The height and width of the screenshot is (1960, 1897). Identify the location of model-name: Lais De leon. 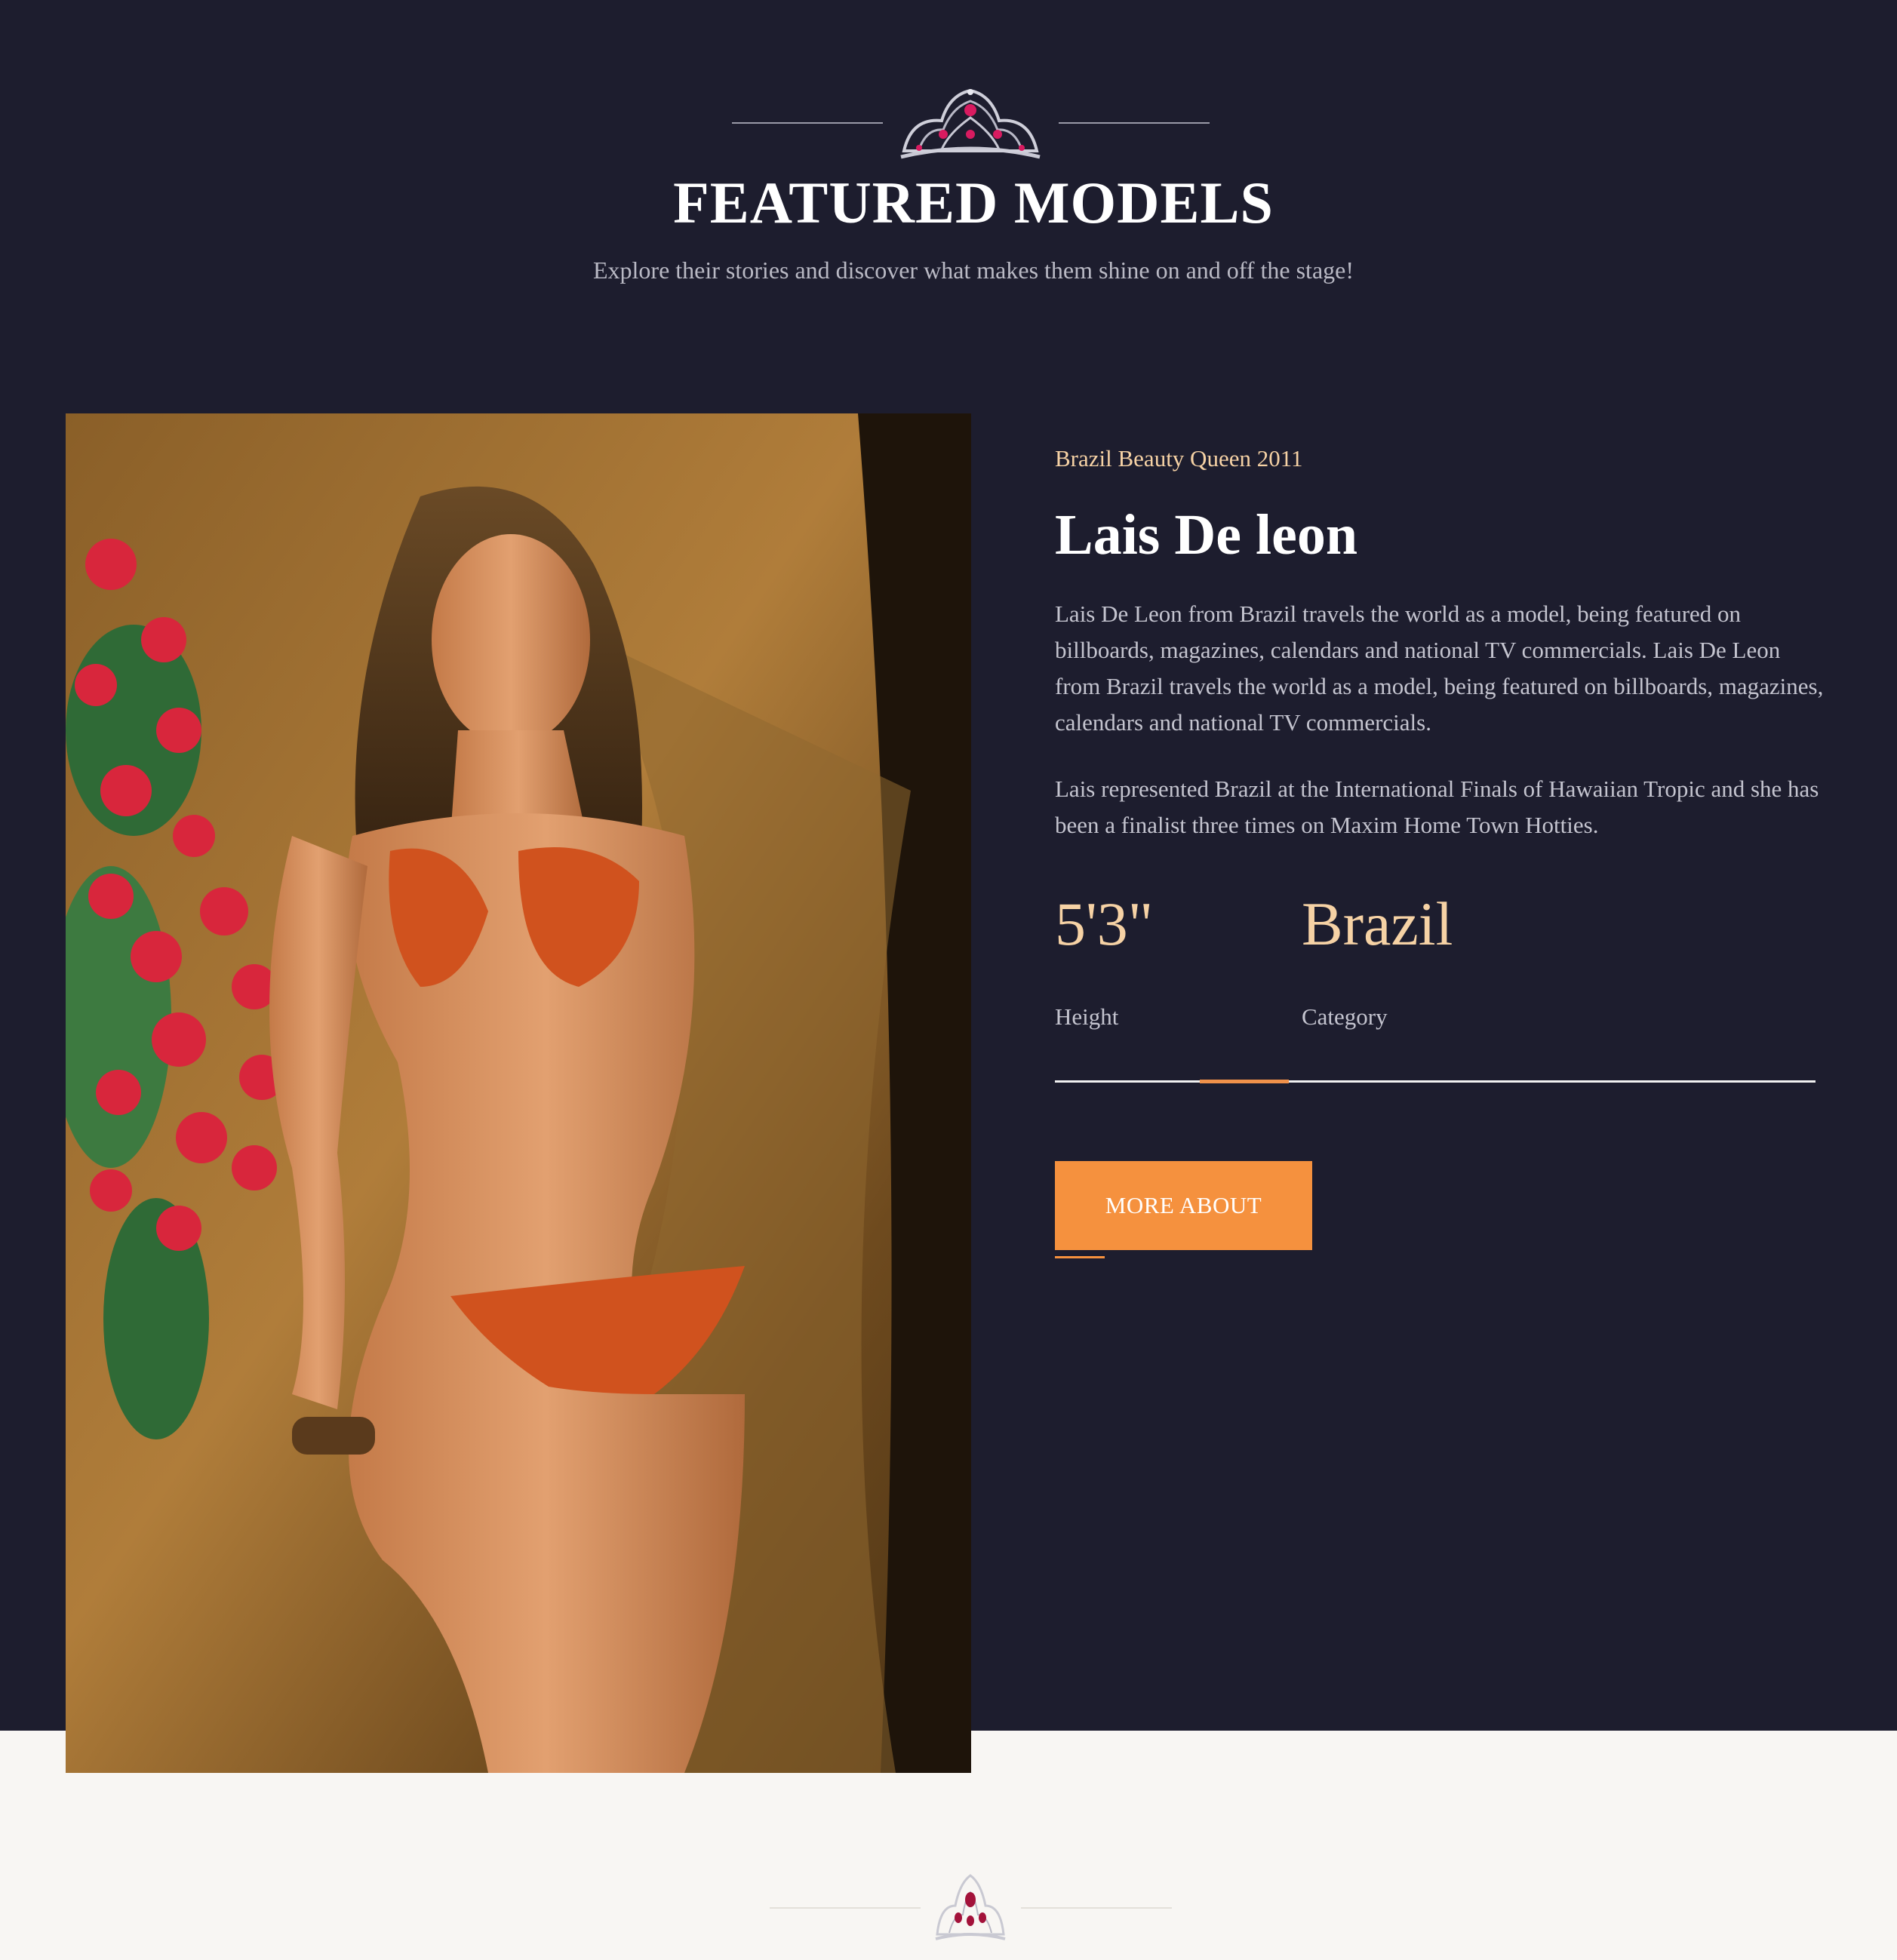
(1206, 535).